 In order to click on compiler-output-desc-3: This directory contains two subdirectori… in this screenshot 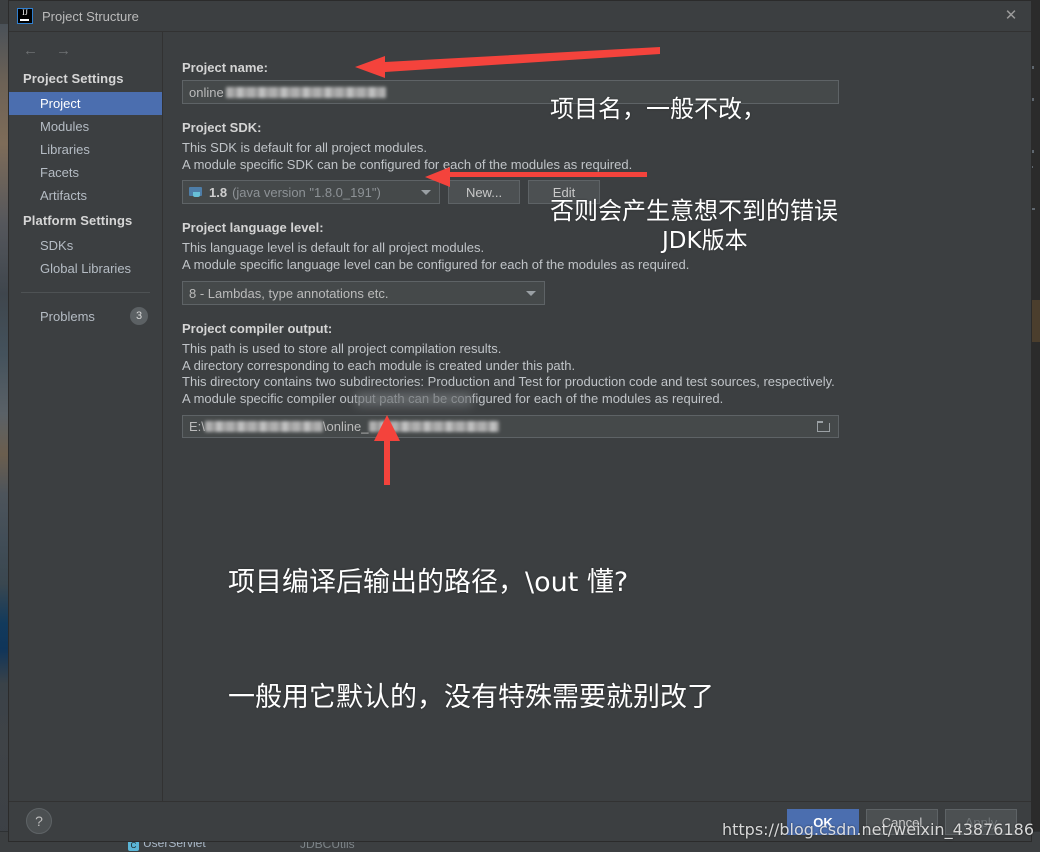, I will do `click(508, 381)`.